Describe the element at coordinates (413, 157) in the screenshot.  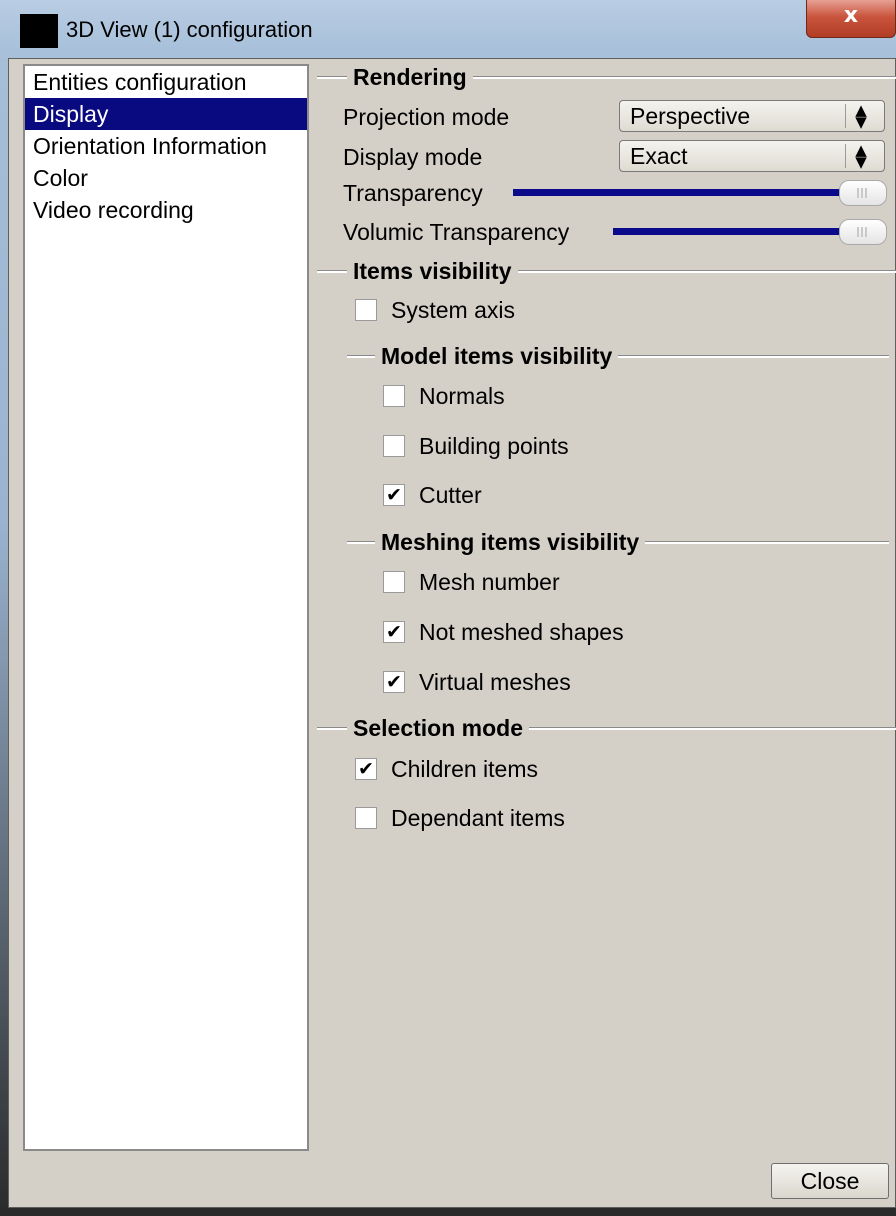
I see `display-mode-label: Display mode` at that location.